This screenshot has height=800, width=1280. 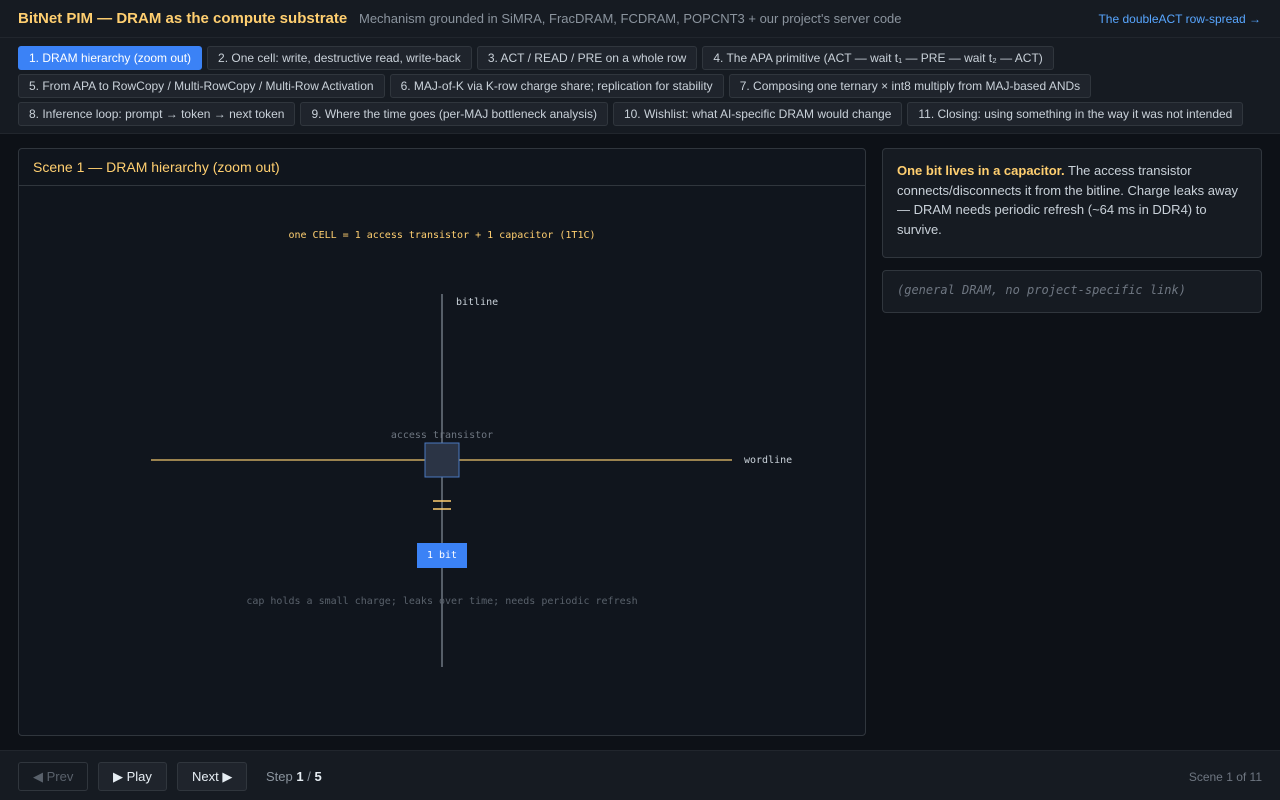 What do you see at coordinates (110, 58) in the screenshot?
I see `tab-scene-1: 1. DRAM hierarchy (zoom out)` at bounding box center [110, 58].